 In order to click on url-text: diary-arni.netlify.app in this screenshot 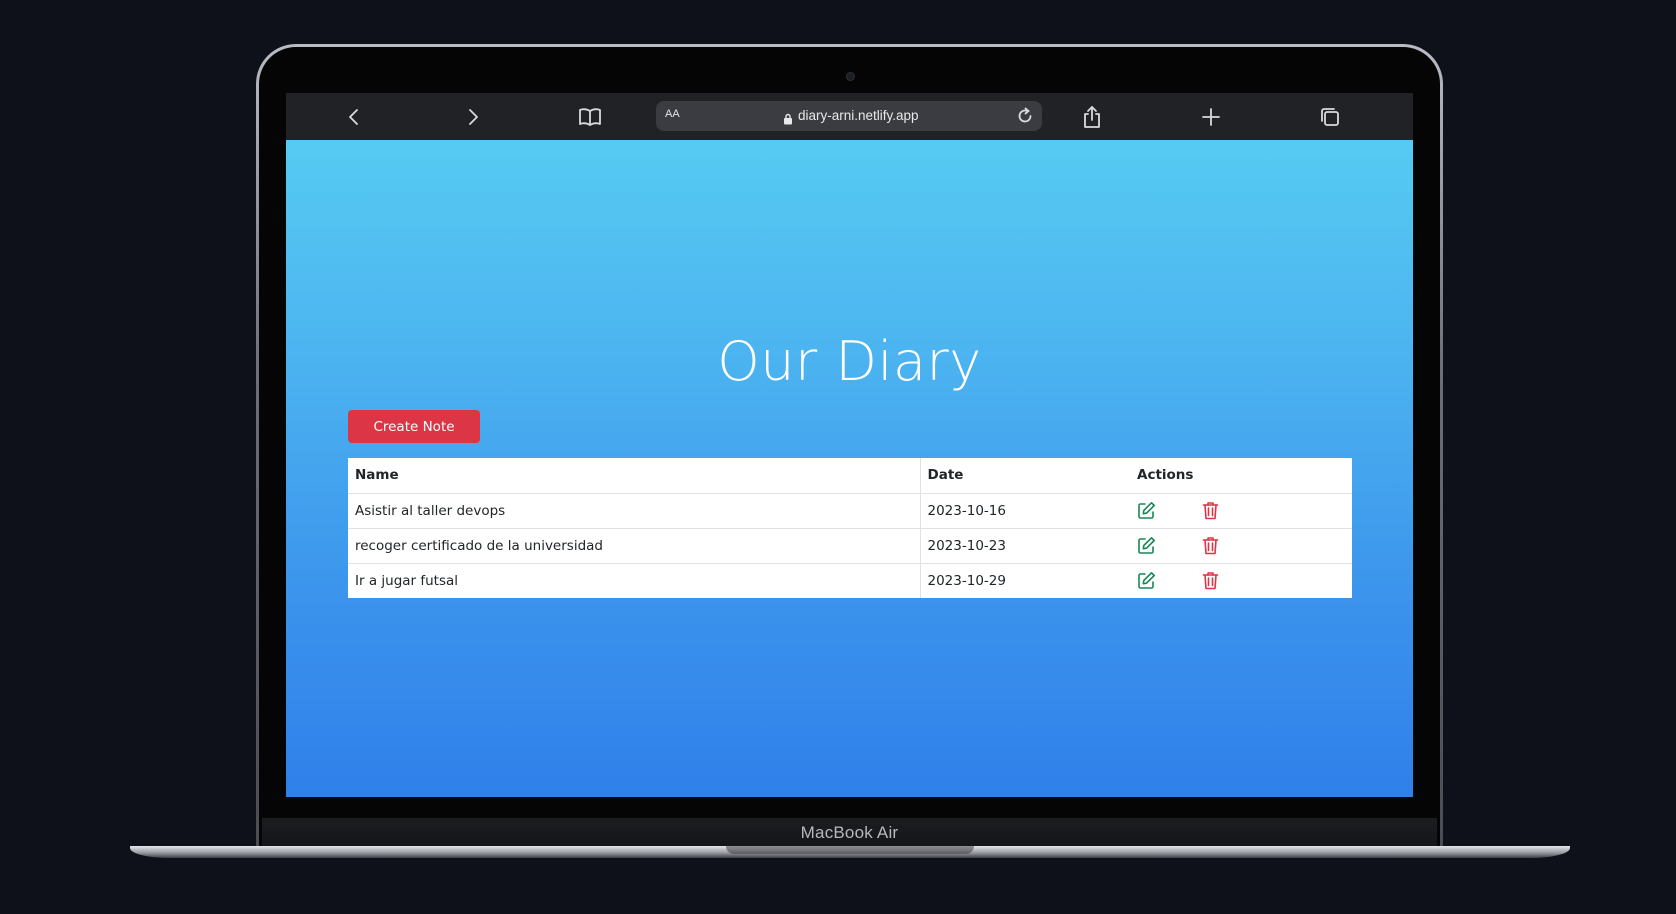, I will do `click(858, 115)`.